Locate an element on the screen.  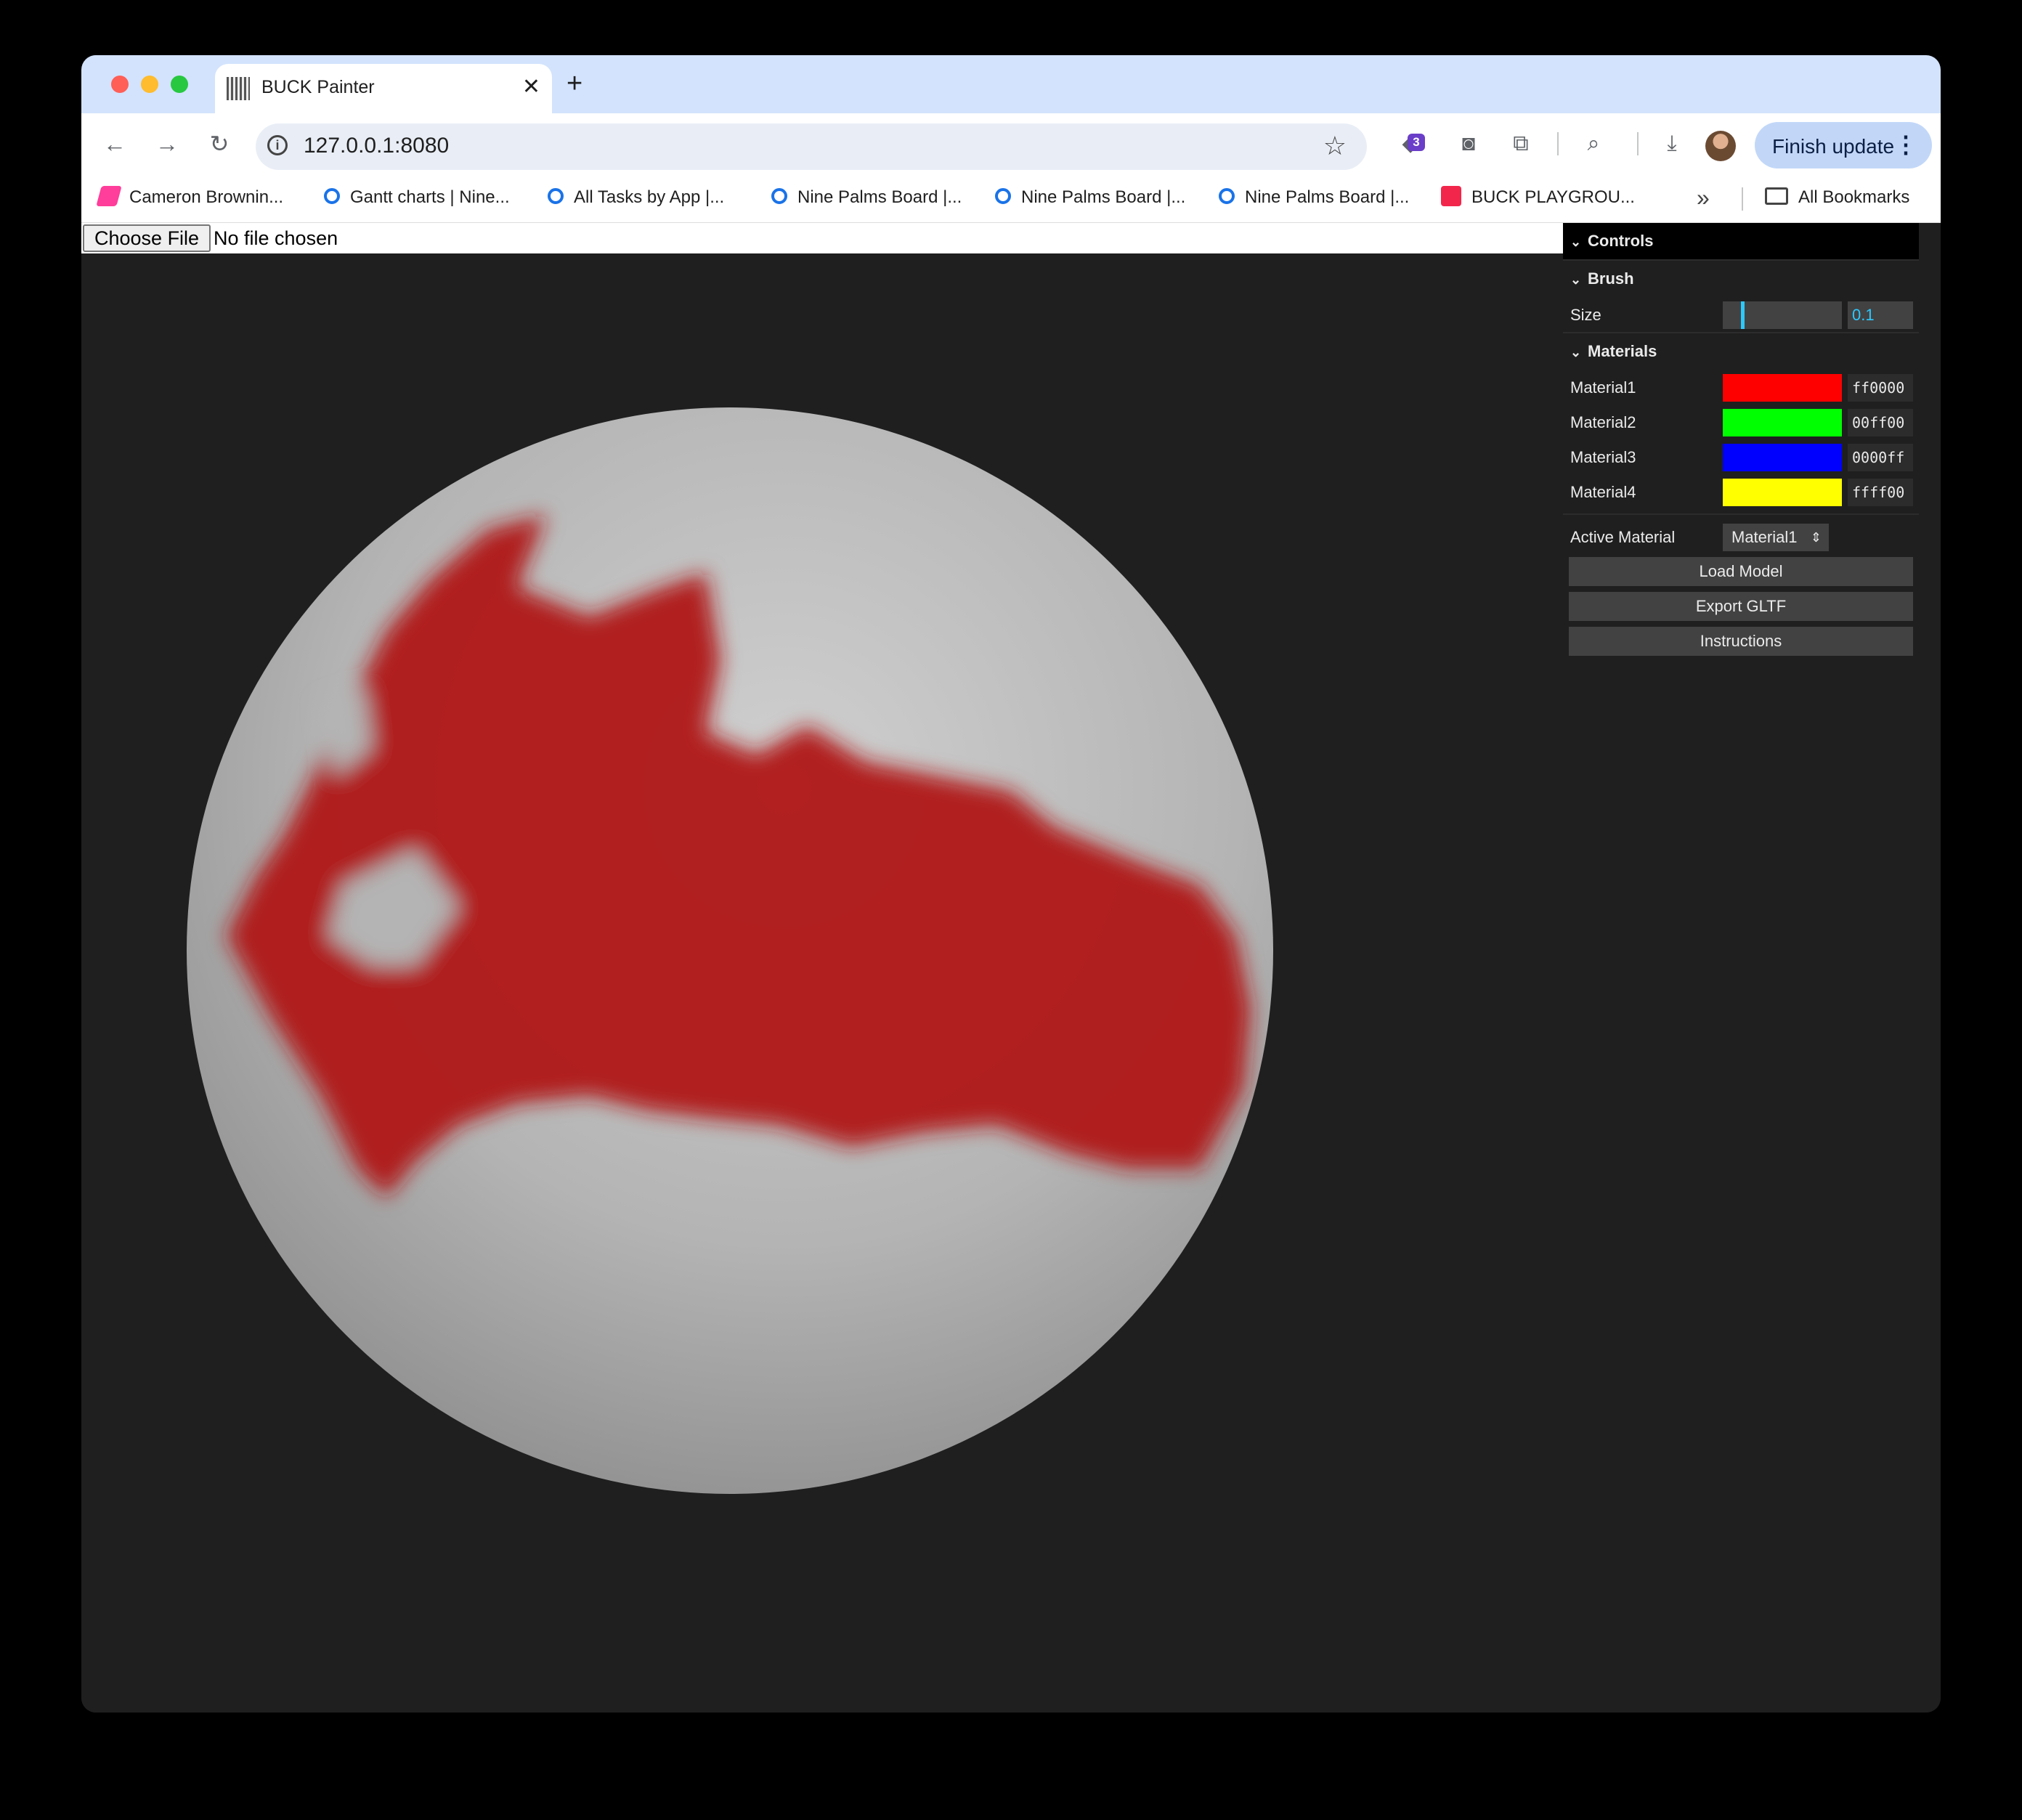
load-model-button: Load Model is located at coordinates (1741, 571).